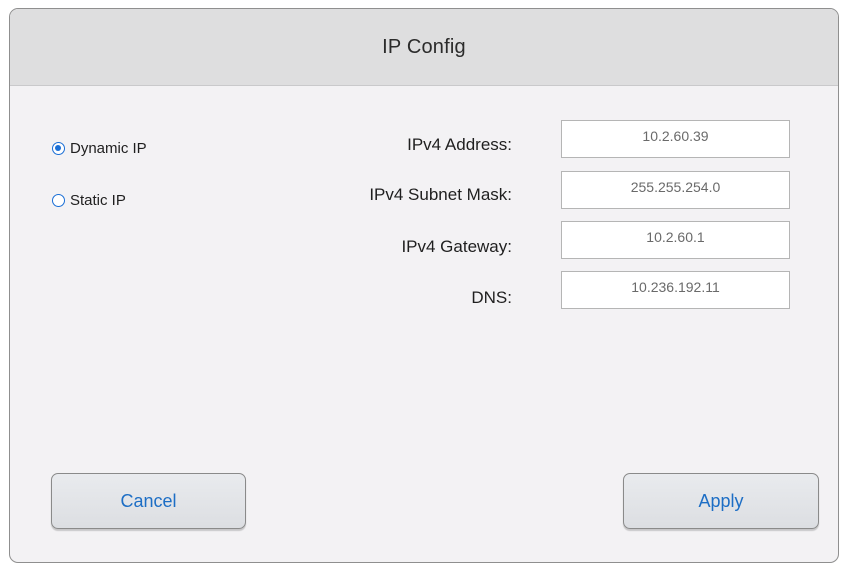  Describe the element at coordinates (675, 240) in the screenshot. I see `ipv4-gateway-field` at that location.